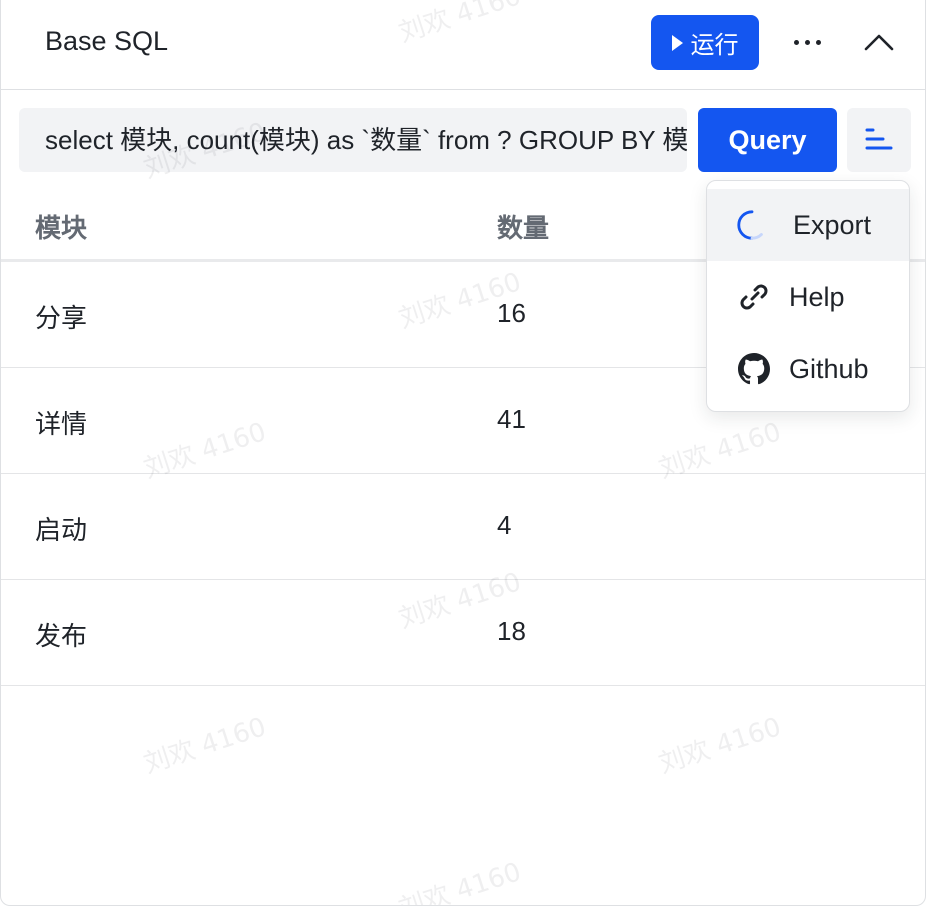 This screenshot has height=916, width=930. Describe the element at coordinates (829, 368) in the screenshot. I see `menu-item-label: Github` at that location.